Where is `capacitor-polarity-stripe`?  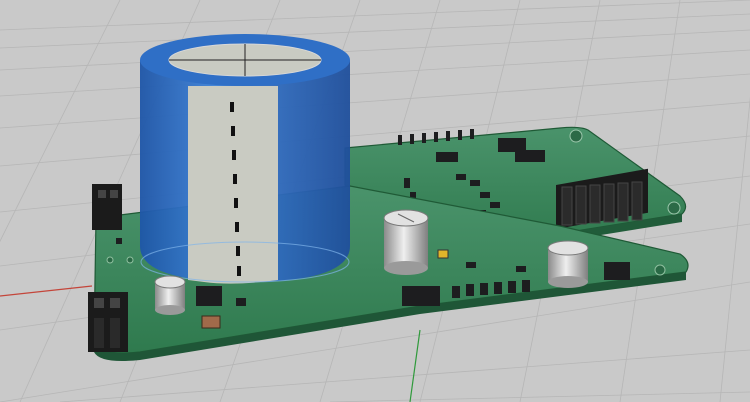
capacitor-polarity-stripe is located at coordinates (233, 185).